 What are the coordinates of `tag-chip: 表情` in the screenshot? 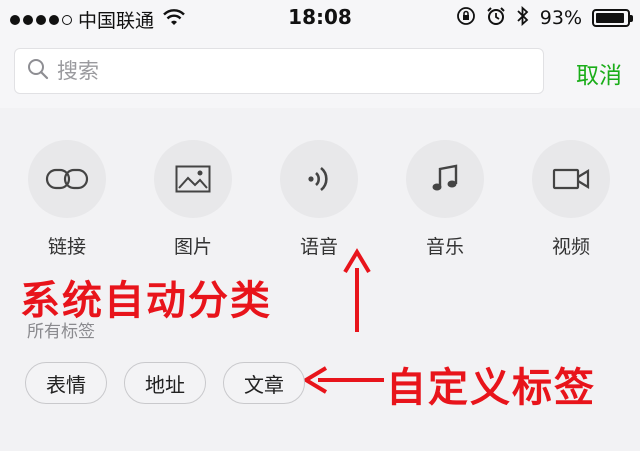 It's located at (66, 383).